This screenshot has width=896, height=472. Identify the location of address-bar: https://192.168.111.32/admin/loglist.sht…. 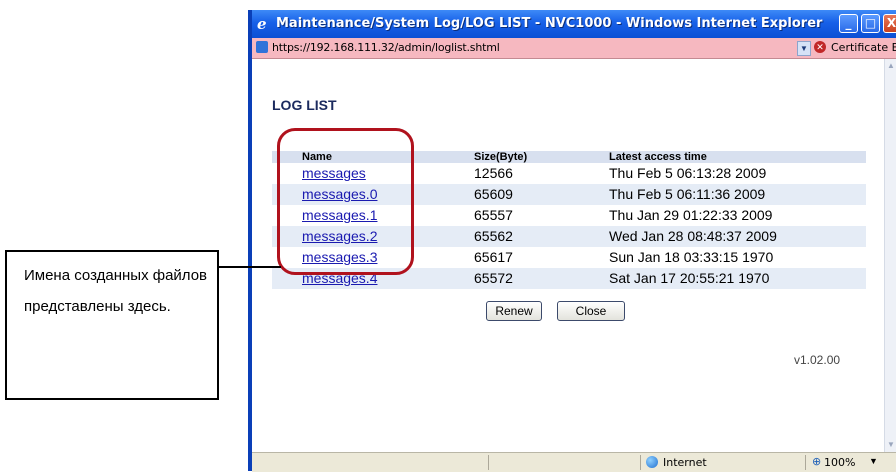
(574, 48).